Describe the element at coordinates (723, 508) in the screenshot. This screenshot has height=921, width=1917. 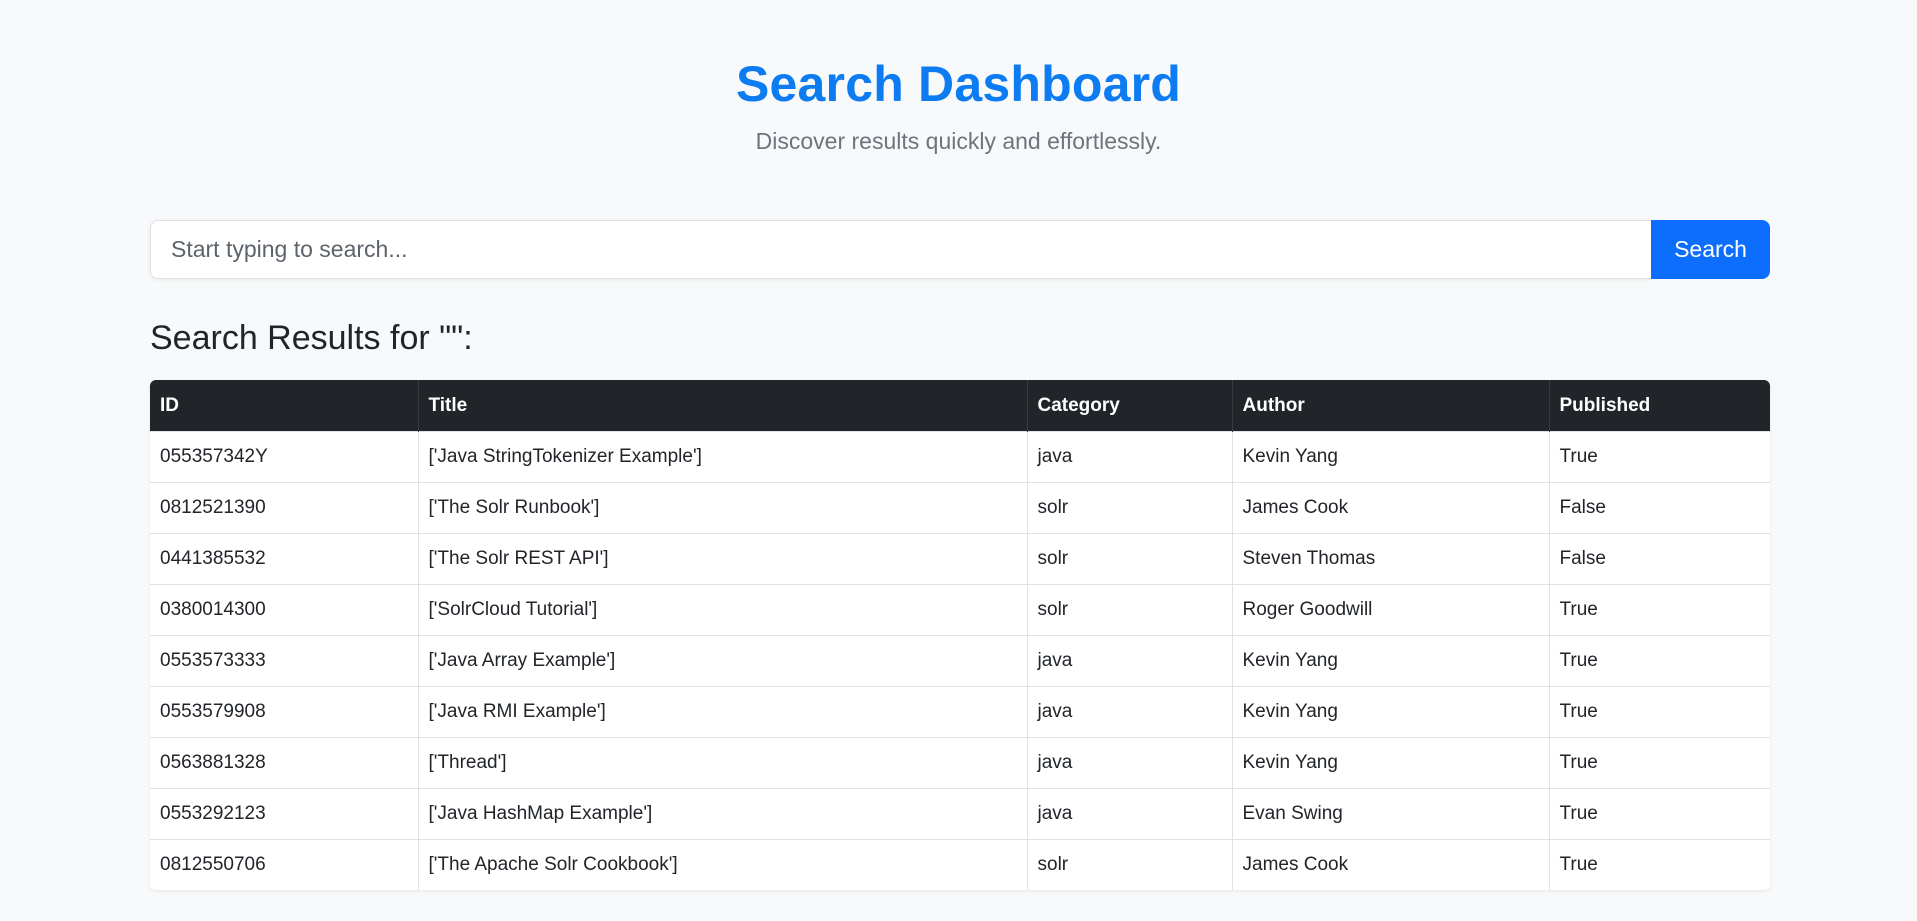
I see `cell-title: ['The Solr Runbook']` at that location.